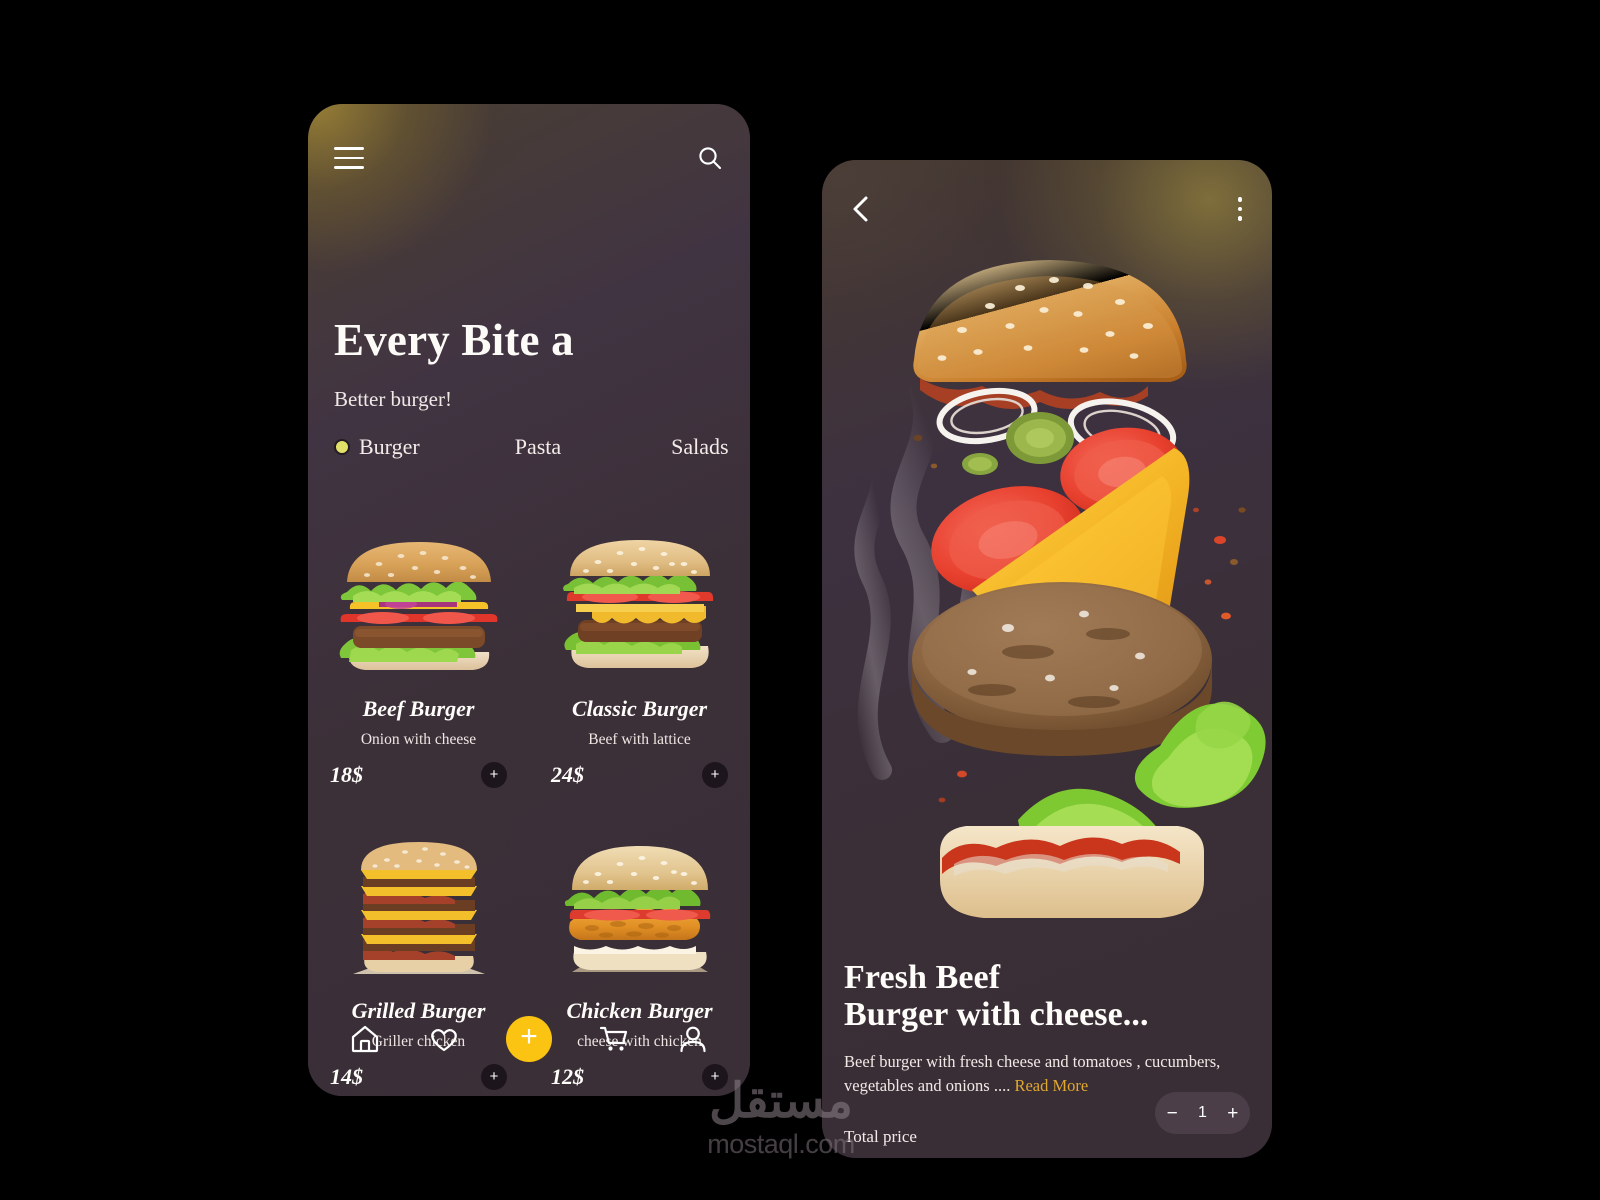 Image resolution: width=1600 pixels, height=1200 pixels. What do you see at coordinates (639, 708) in the screenshot?
I see `product-name: Classic Burger` at bounding box center [639, 708].